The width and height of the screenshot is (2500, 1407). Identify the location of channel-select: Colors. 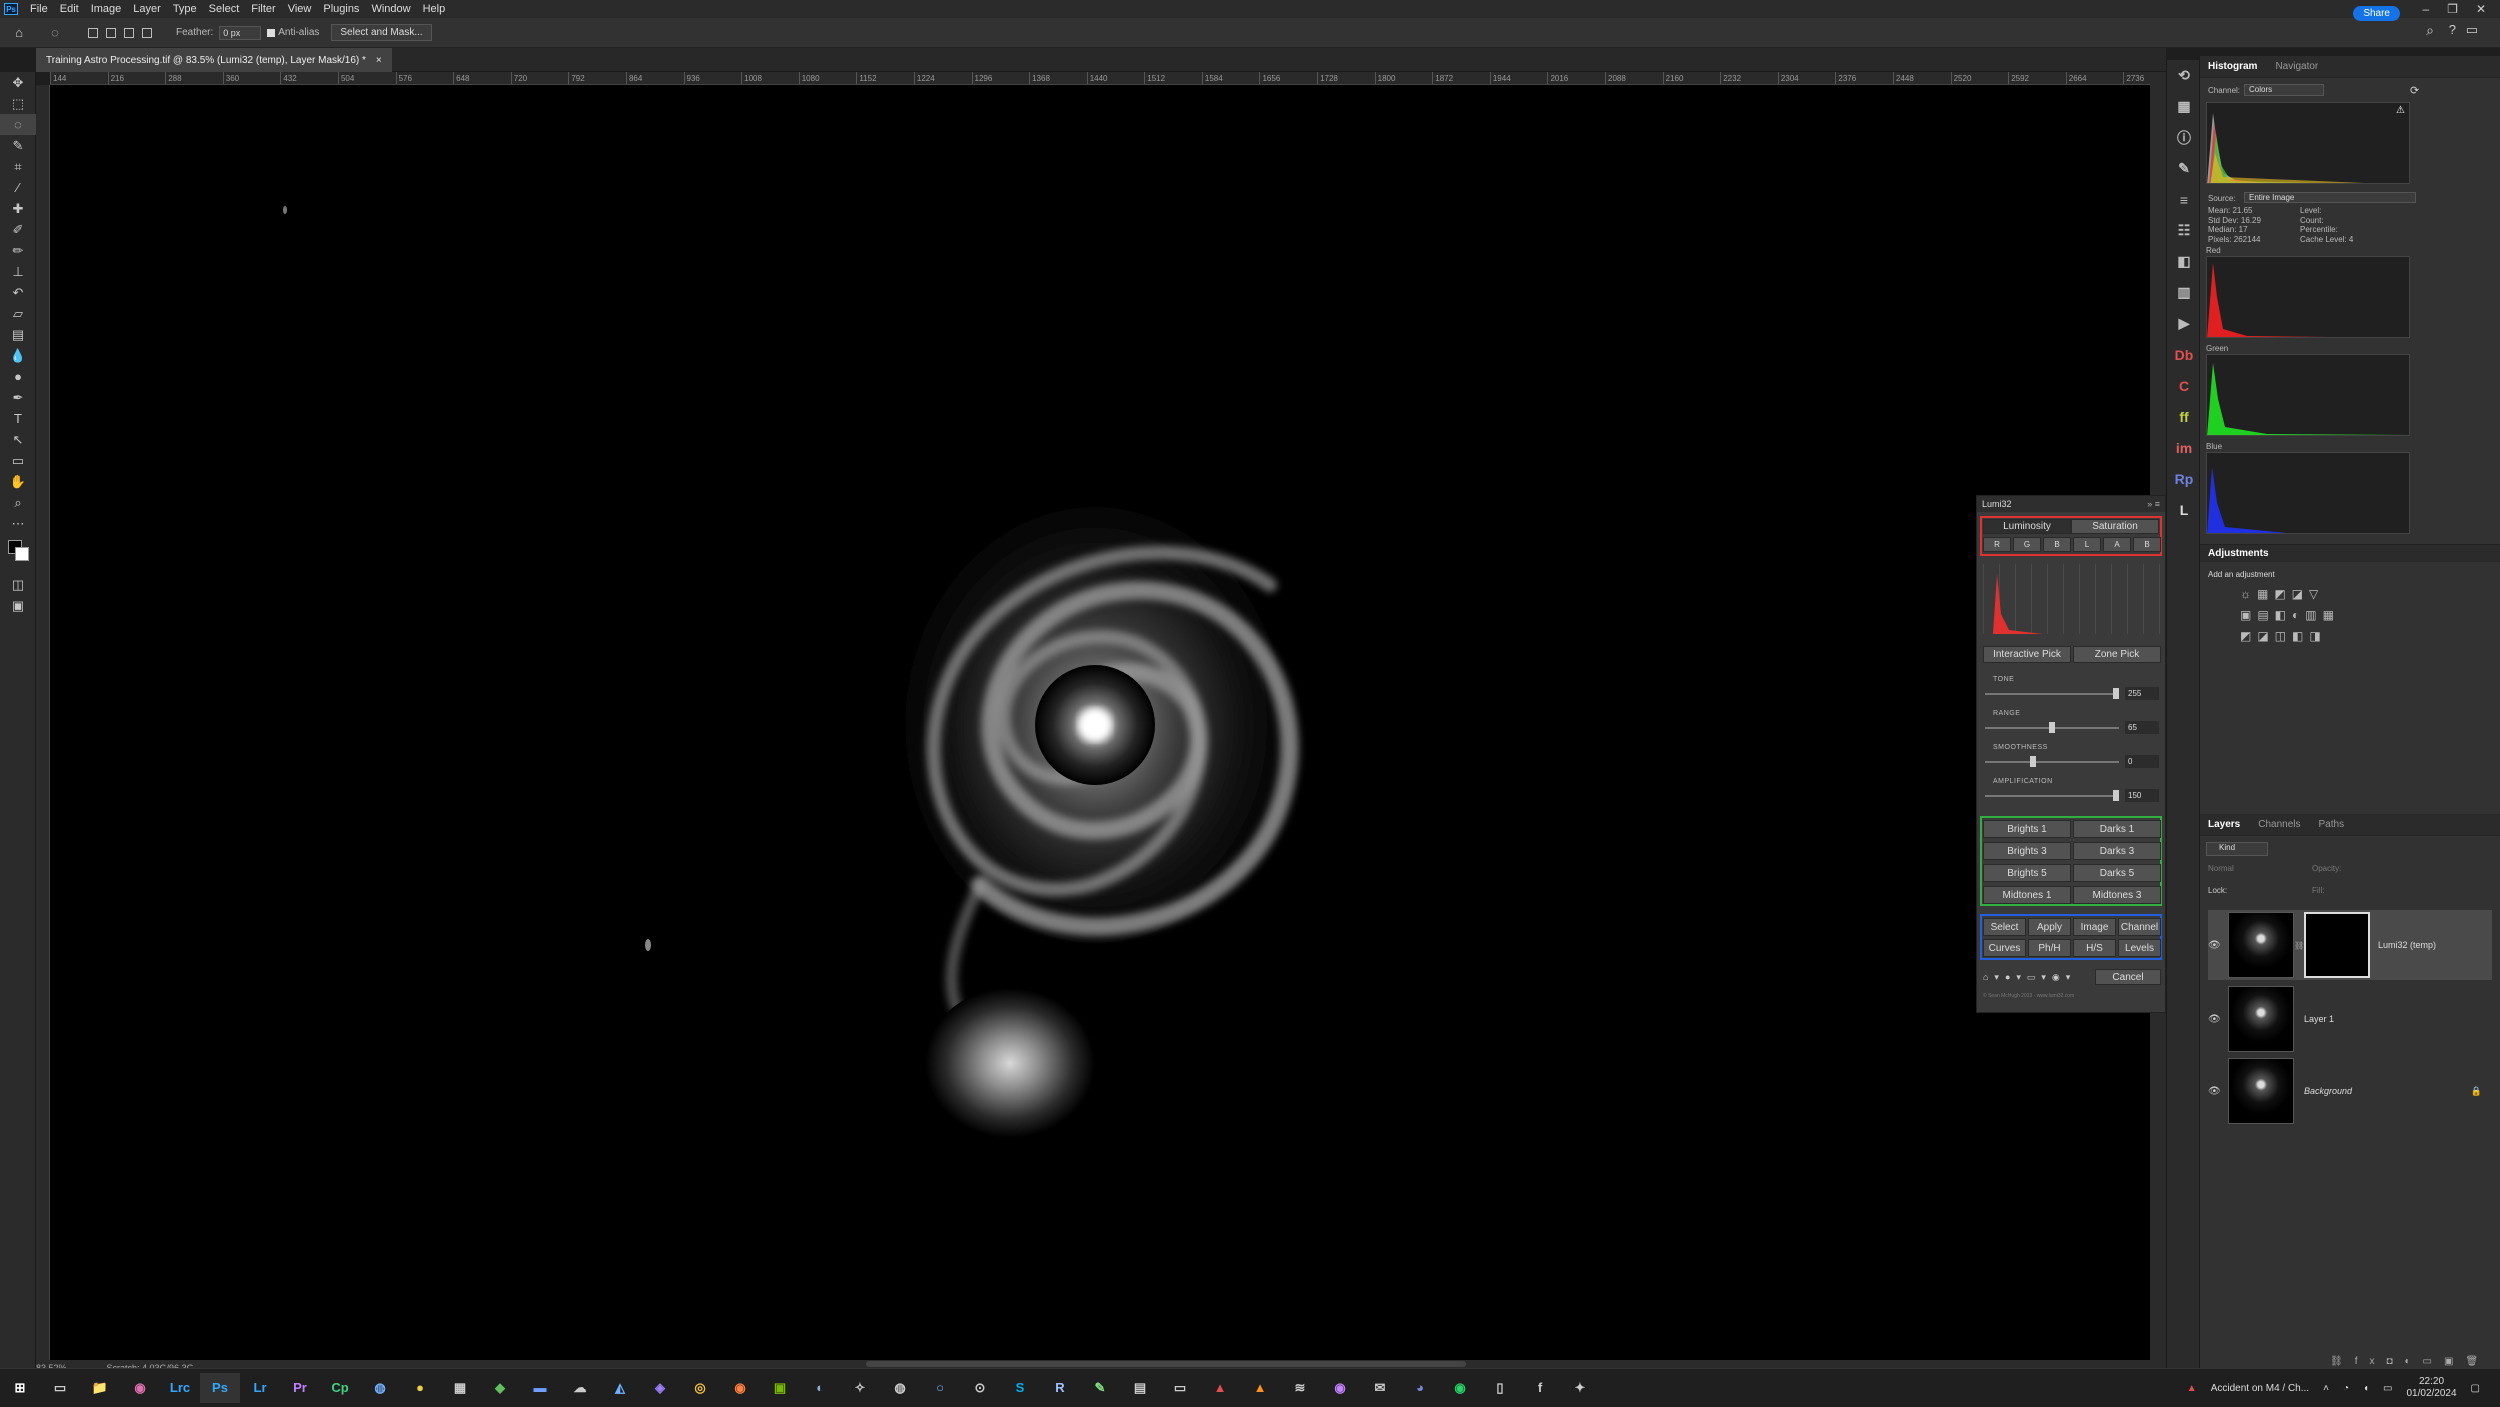
(2284, 90).